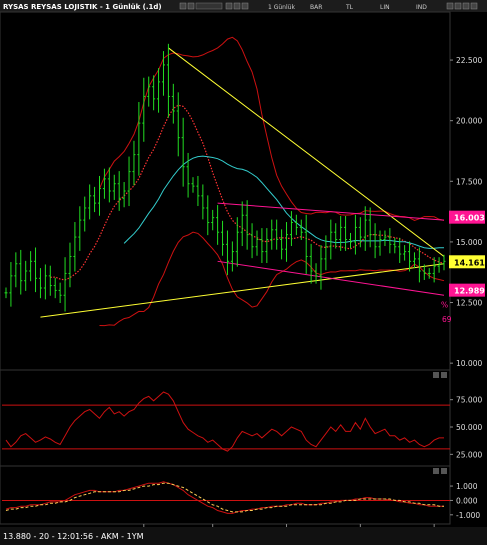 The image size is (487, 545). Describe the element at coordinates (469, 181) in the screenshot. I see `price-axis-label: 17.500` at that location.